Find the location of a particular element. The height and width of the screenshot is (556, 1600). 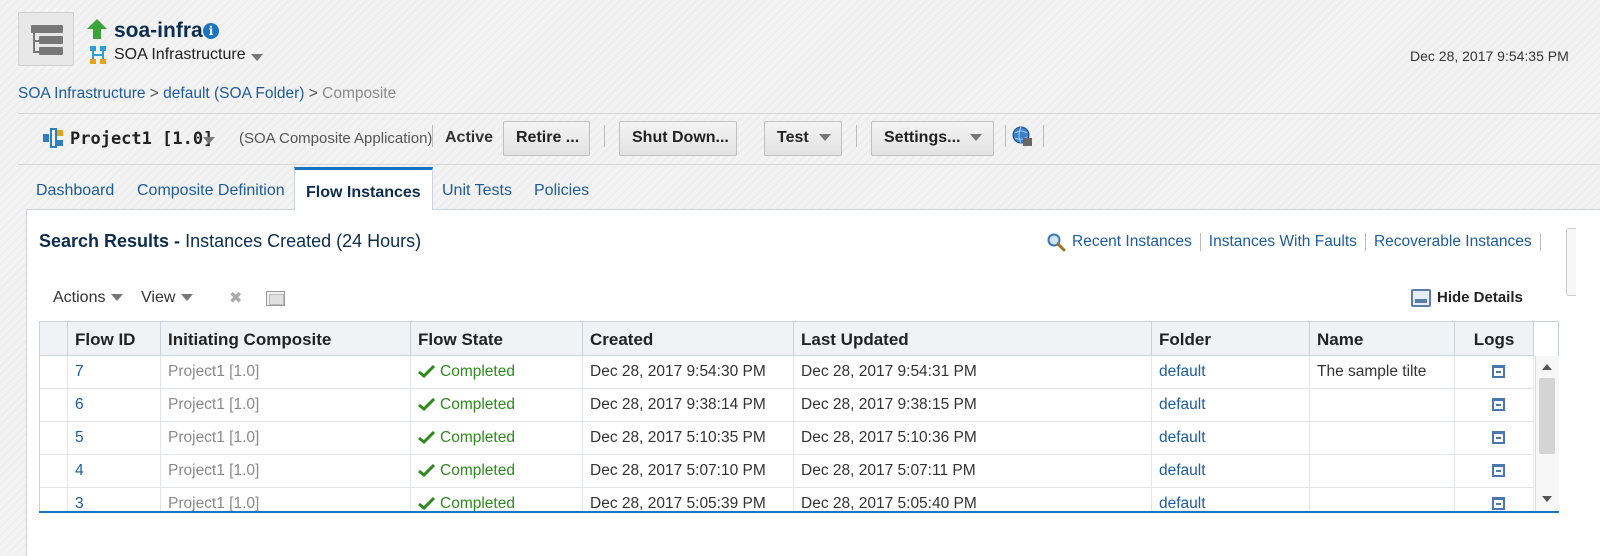

link-divider is located at coordinates (1365, 242).